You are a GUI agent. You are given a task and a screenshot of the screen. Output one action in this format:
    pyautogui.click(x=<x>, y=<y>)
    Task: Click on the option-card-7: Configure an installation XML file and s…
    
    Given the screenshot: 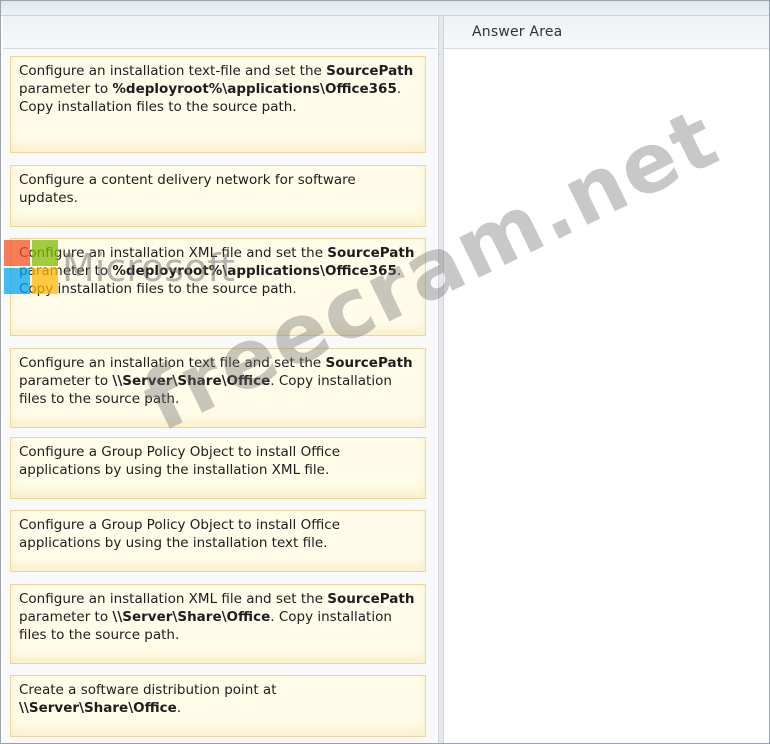 What is the action you would take?
    pyautogui.click(x=218, y=624)
    